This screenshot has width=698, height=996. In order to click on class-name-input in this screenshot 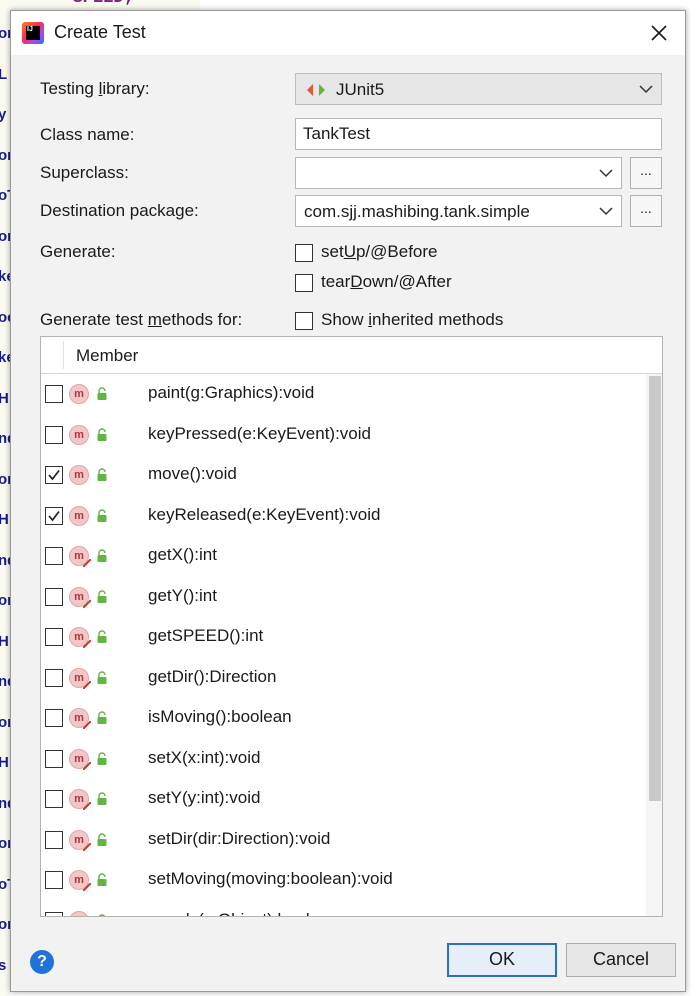, I will do `click(478, 134)`.